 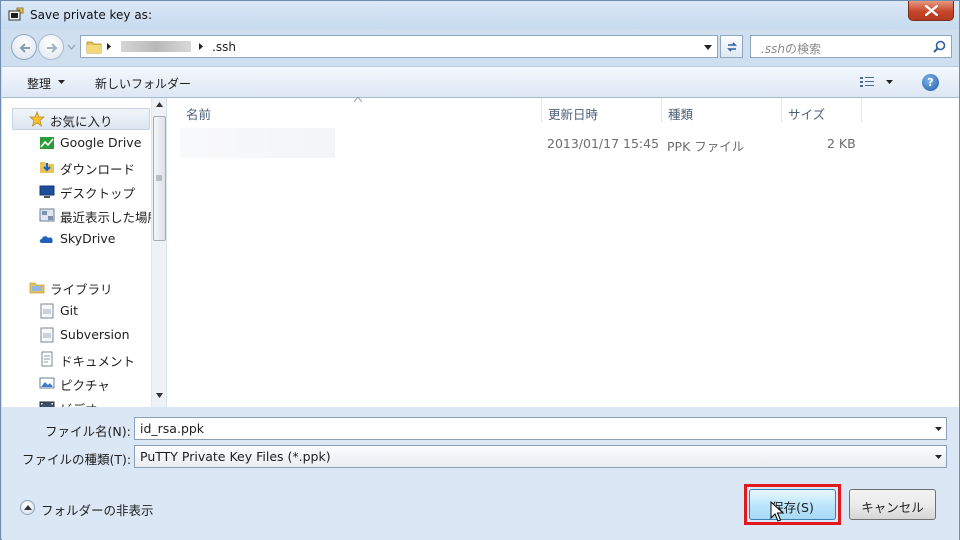 I want to click on forward-button, so click(x=51, y=47).